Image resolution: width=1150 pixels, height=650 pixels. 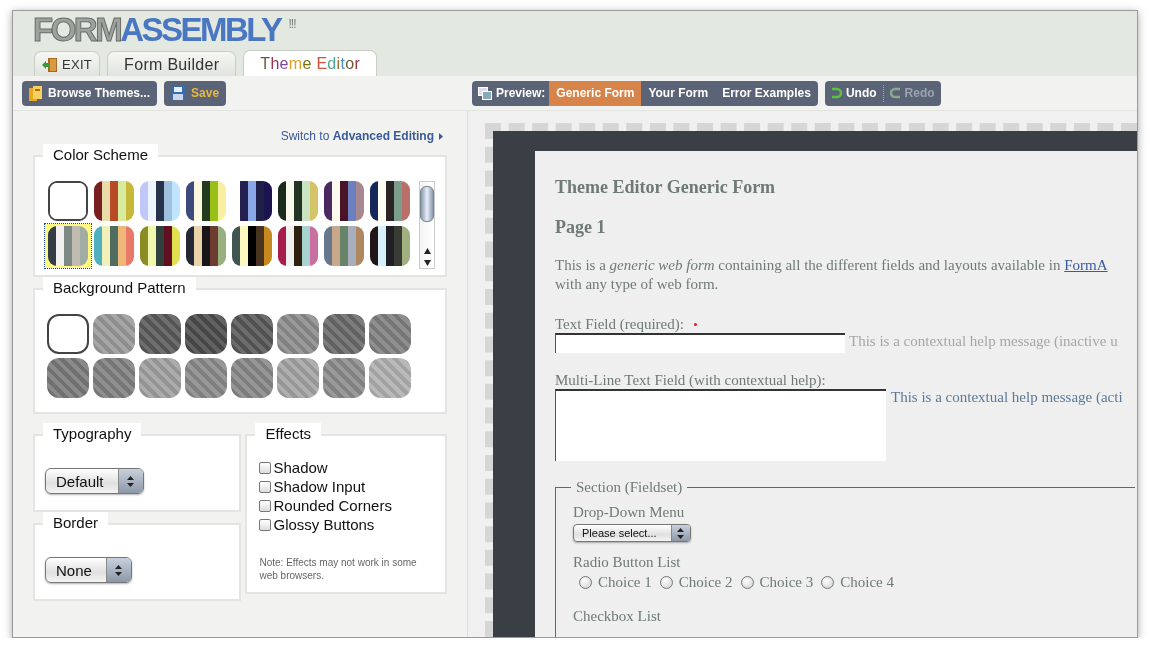 I want to click on logo-text: ASSEMBLY, so click(x=200, y=30).